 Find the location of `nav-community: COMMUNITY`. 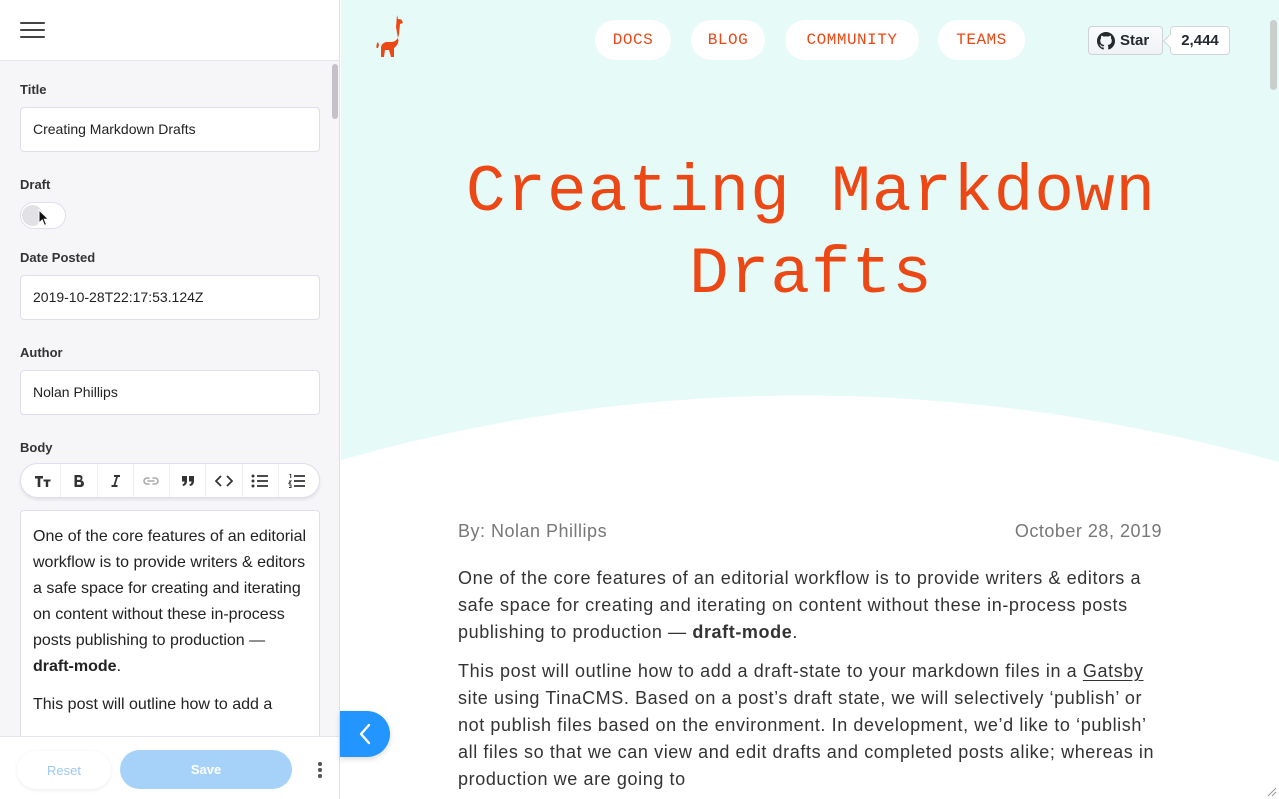

nav-community: COMMUNITY is located at coordinates (852, 40).